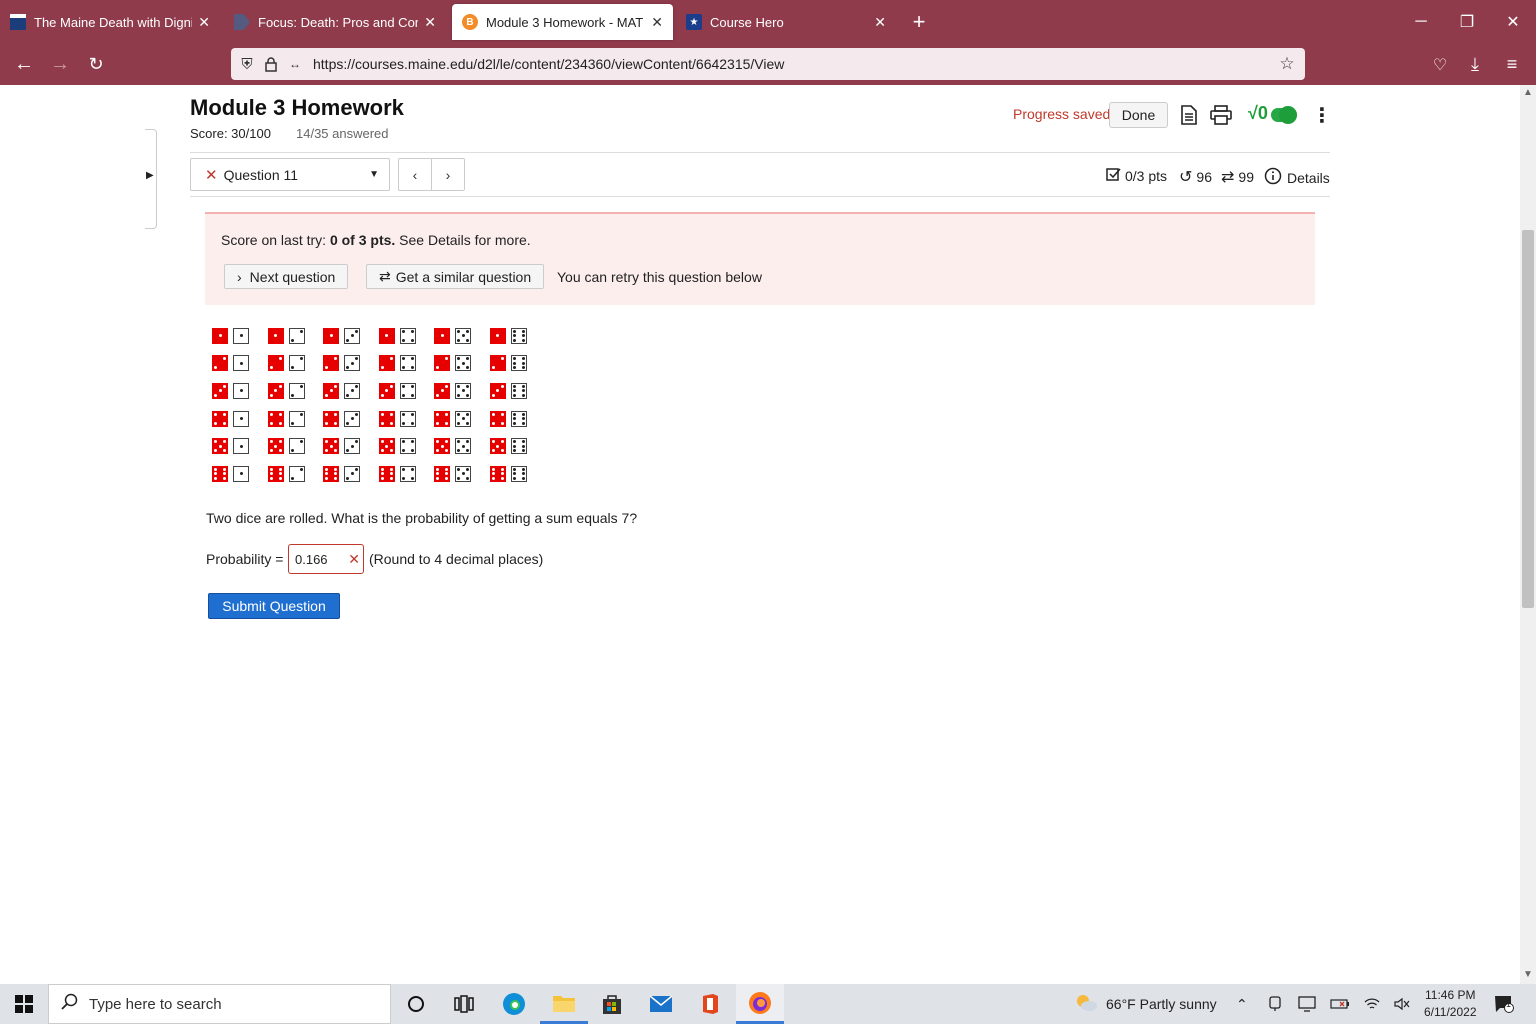 The image size is (1536, 1024). What do you see at coordinates (1528, 419) in the screenshot?
I see `scrollbar-thumb` at bounding box center [1528, 419].